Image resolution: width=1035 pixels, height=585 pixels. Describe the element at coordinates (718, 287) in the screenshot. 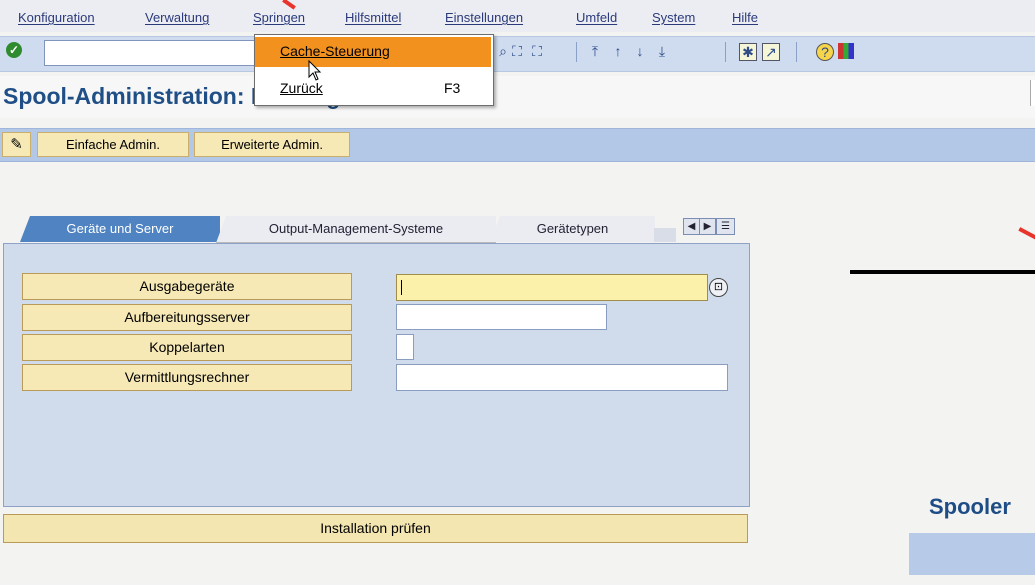

I see `value-help-icon: ⊡` at that location.